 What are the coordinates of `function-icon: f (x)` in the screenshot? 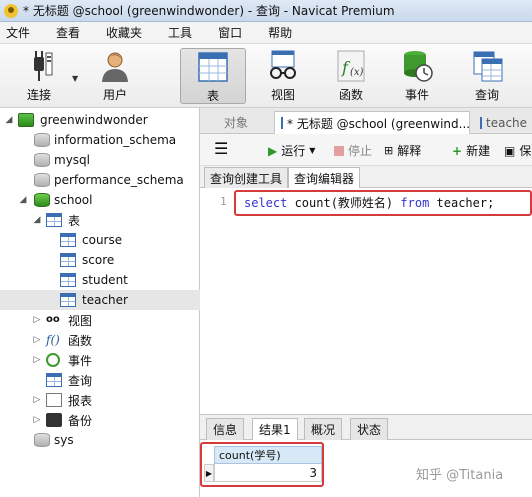 It's located at (351, 66).